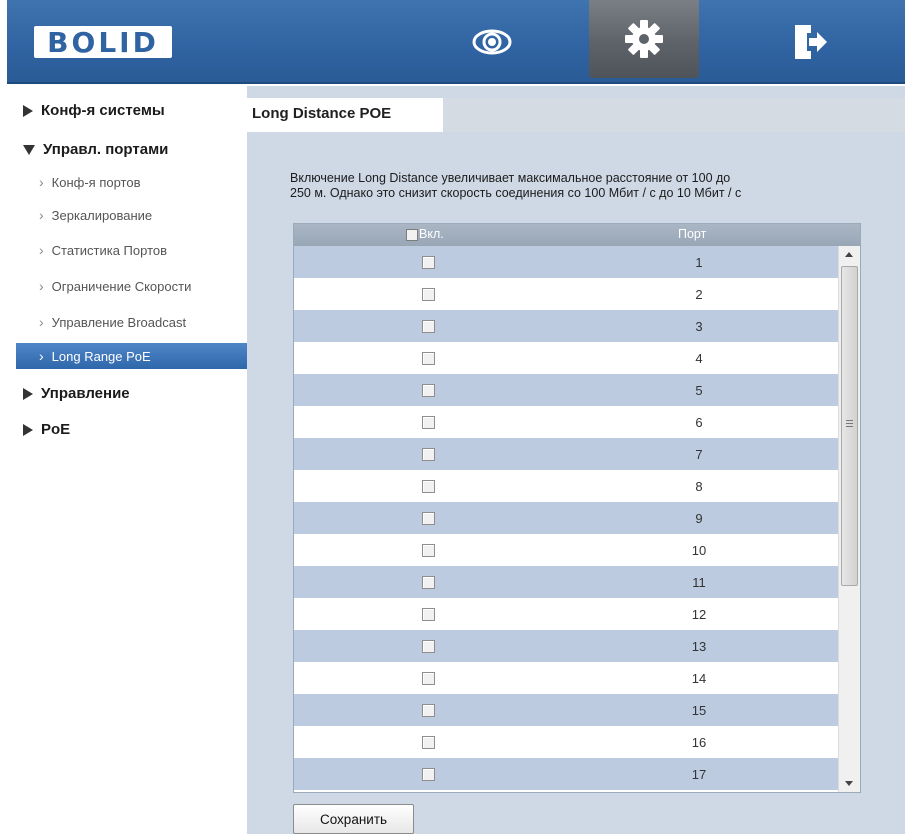 This screenshot has height=834, width=905. Describe the element at coordinates (699, 294) in the screenshot. I see `port-number: 2` at that location.